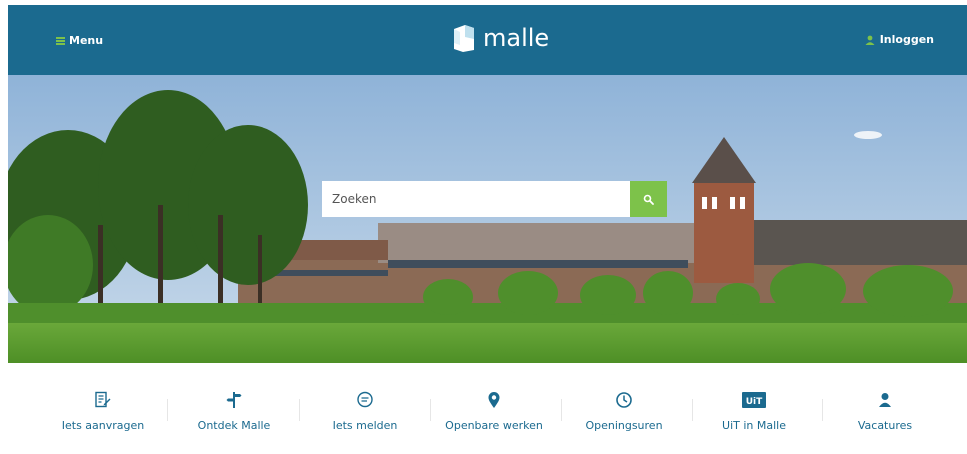  I want to click on quick-link-label: Iets melden, so click(365, 425).